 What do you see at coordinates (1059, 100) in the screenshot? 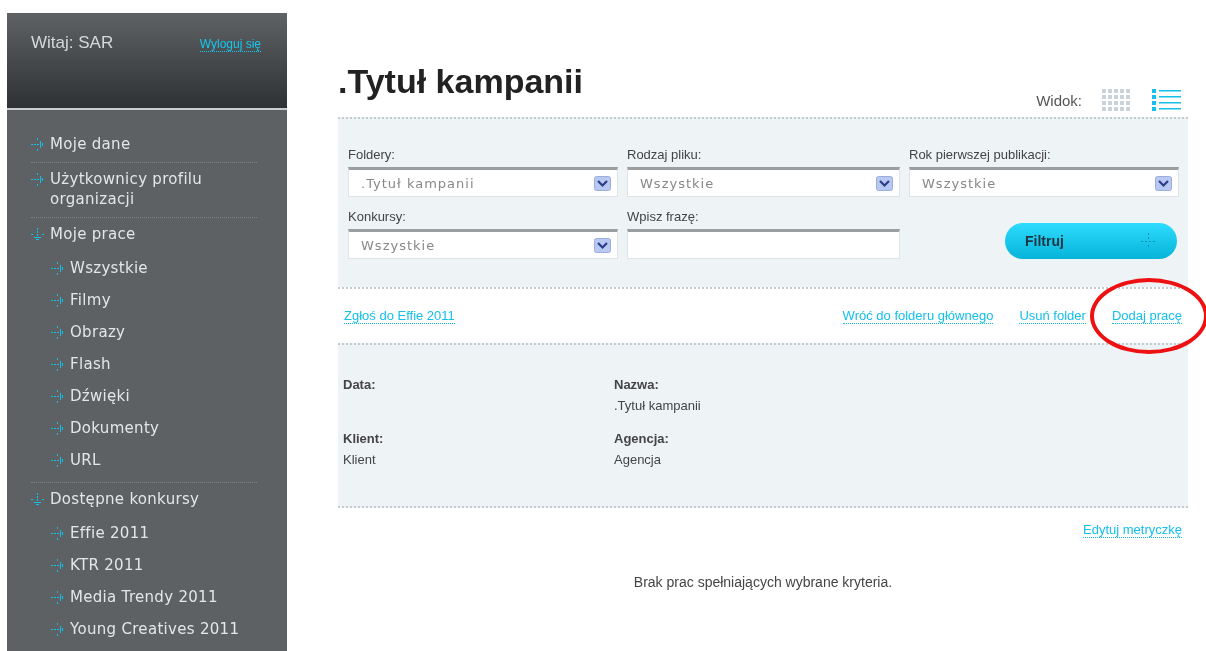
I see `view-label: Widok:` at bounding box center [1059, 100].